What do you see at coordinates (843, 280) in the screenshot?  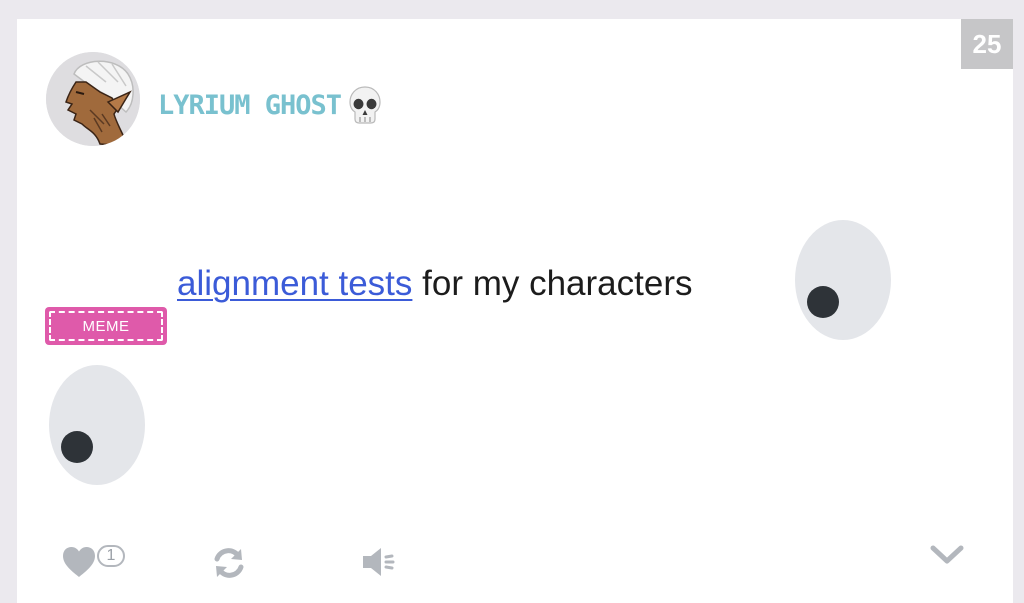 I see `googly-eye-right` at bounding box center [843, 280].